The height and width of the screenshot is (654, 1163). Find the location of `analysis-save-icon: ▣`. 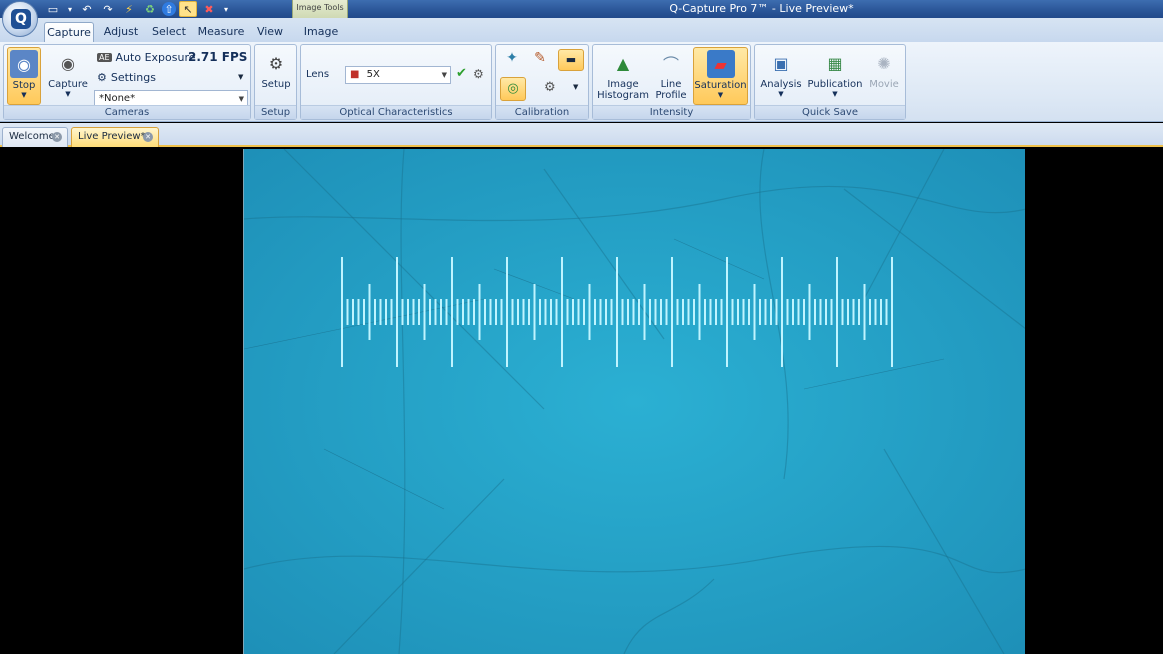

analysis-save-icon: ▣ is located at coordinates (781, 63).